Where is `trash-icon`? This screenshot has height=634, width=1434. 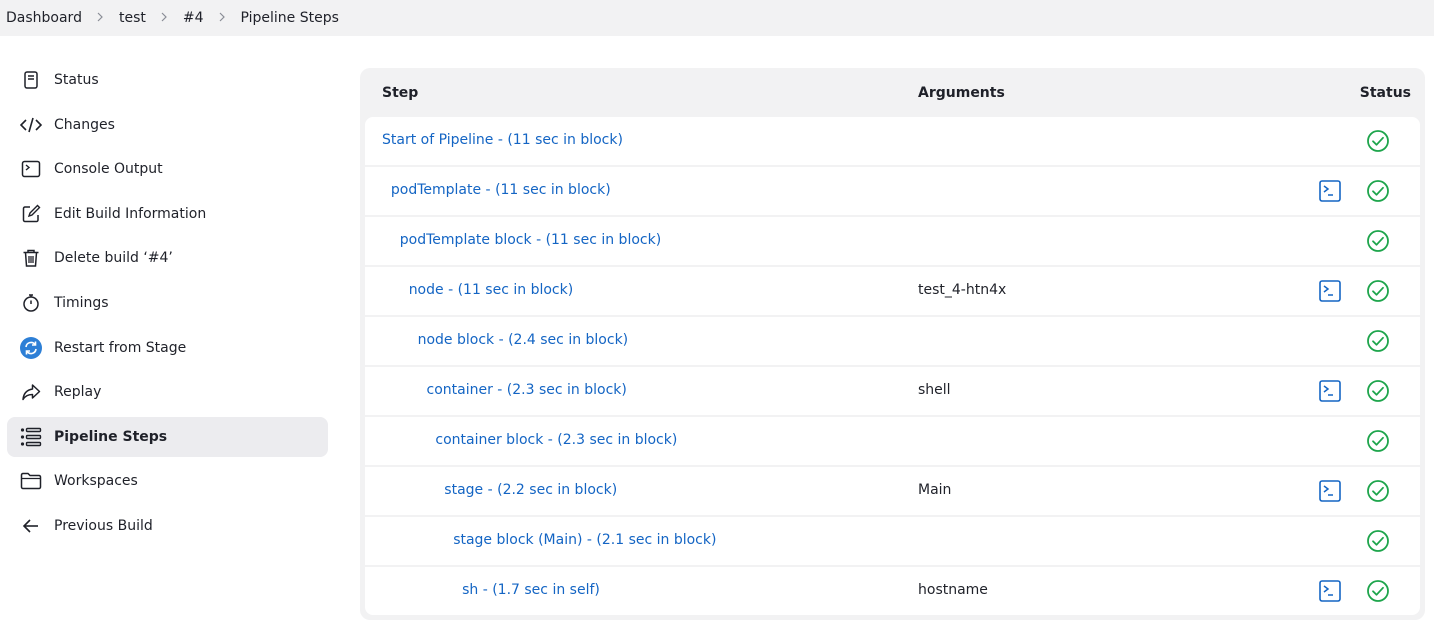
trash-icon is located at coordinates (31, 258).